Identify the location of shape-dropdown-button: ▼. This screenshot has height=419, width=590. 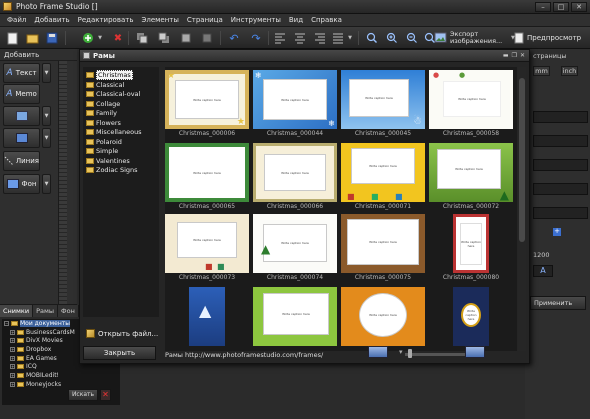
(46, 138).